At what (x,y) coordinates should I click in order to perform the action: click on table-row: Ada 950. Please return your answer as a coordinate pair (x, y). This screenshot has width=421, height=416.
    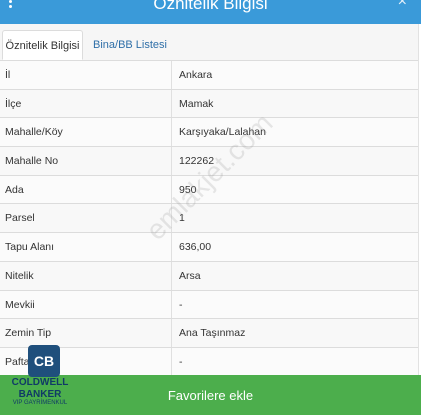
    Looking at the image, I should click on (209, 190).